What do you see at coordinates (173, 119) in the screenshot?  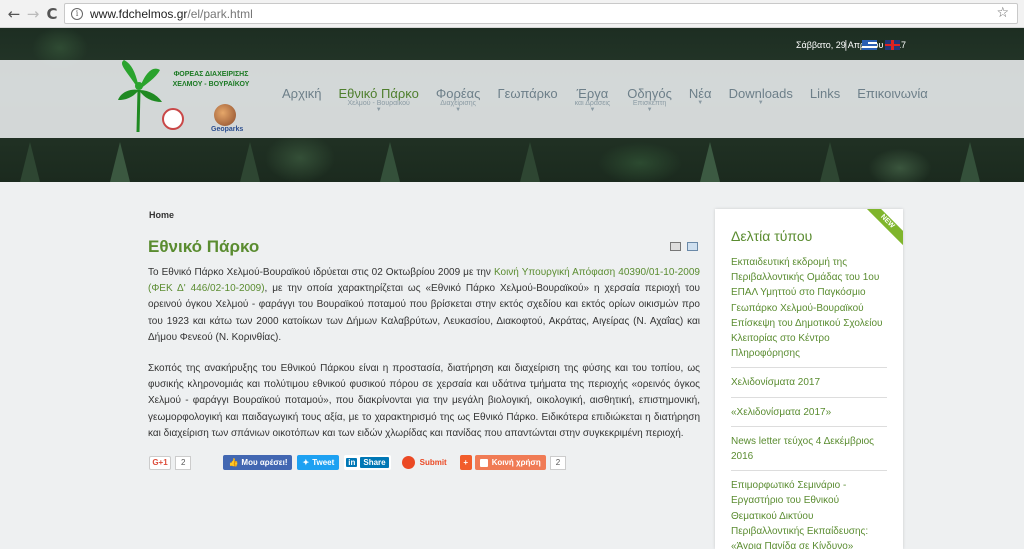 I see `partner-badge-icon` at bounding box center [173, 119].